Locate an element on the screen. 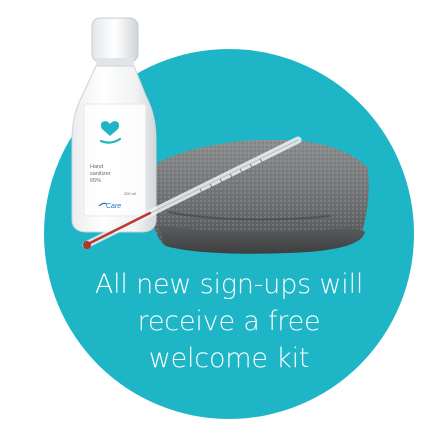 The width and height of the screenshot is (421, 437). svg-text: 200 ml is located at coordinates (130, 193).